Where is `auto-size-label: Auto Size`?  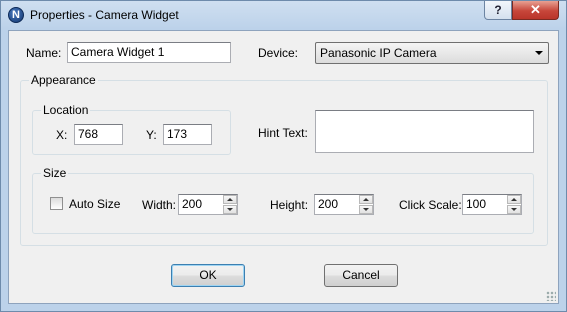
auto-size-label: Auto Size is located at coordinates (95, 204).